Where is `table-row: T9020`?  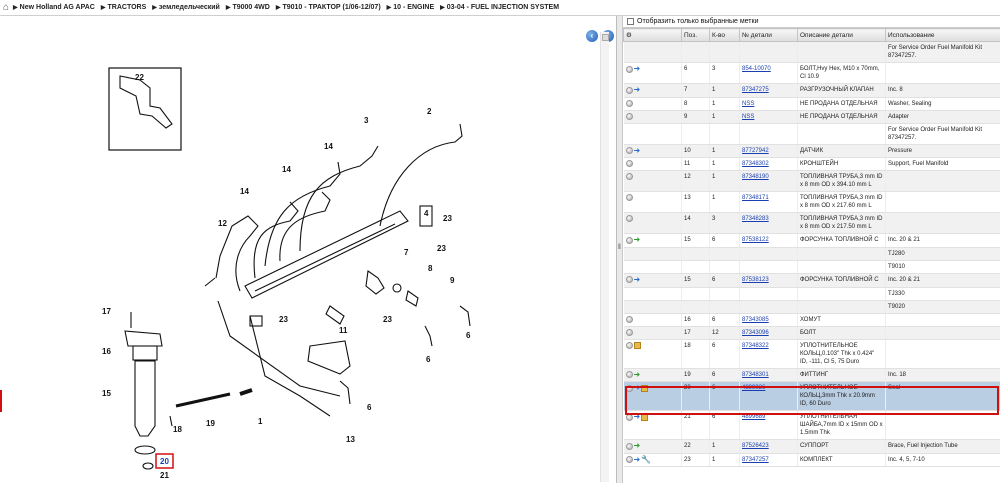 table-row: T9020 is located at coordinates (811, 307).